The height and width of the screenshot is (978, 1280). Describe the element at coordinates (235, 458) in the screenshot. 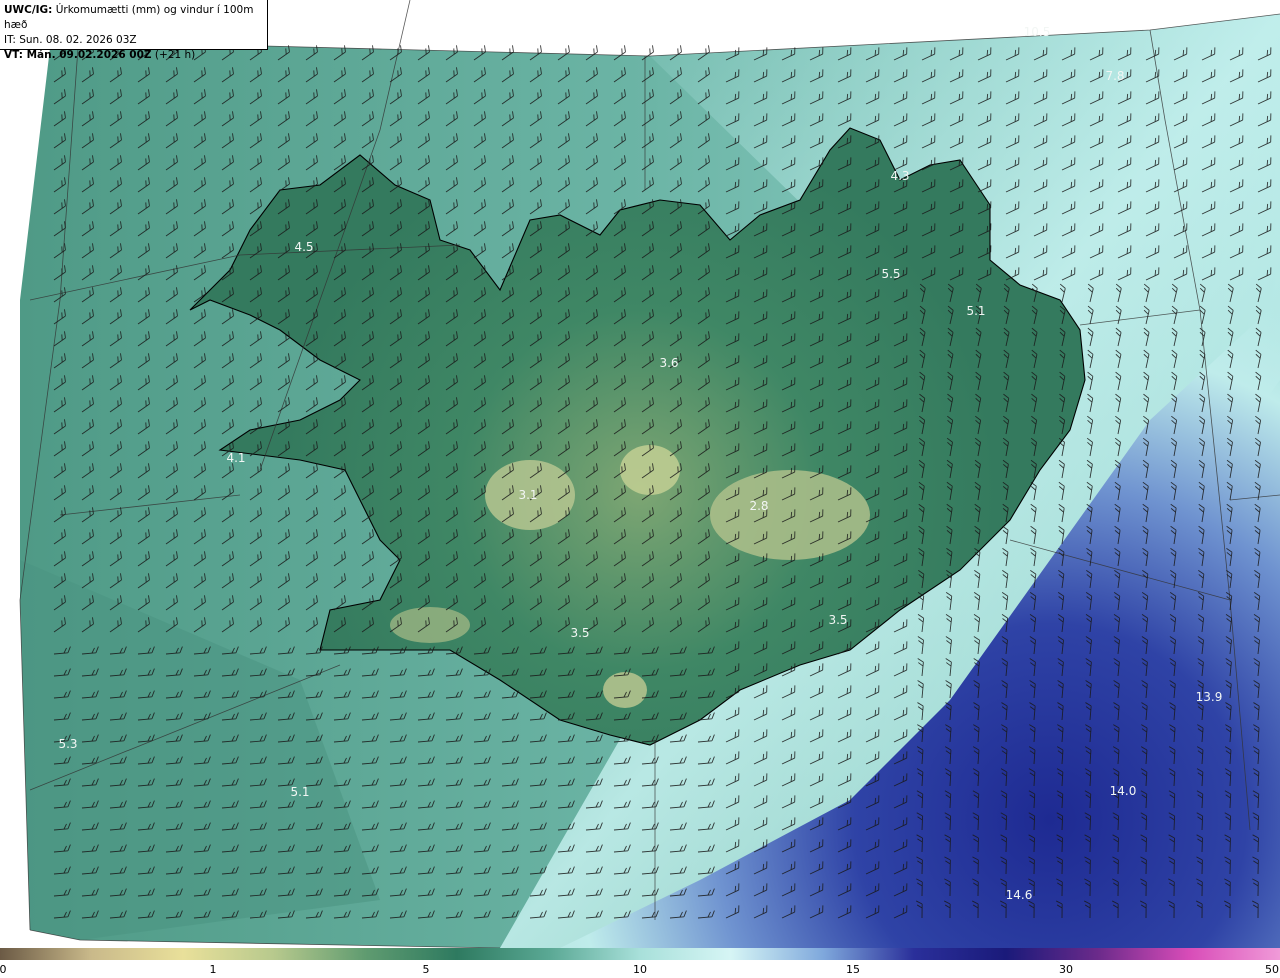

I see `precip-value-label: 4.1` at that location.